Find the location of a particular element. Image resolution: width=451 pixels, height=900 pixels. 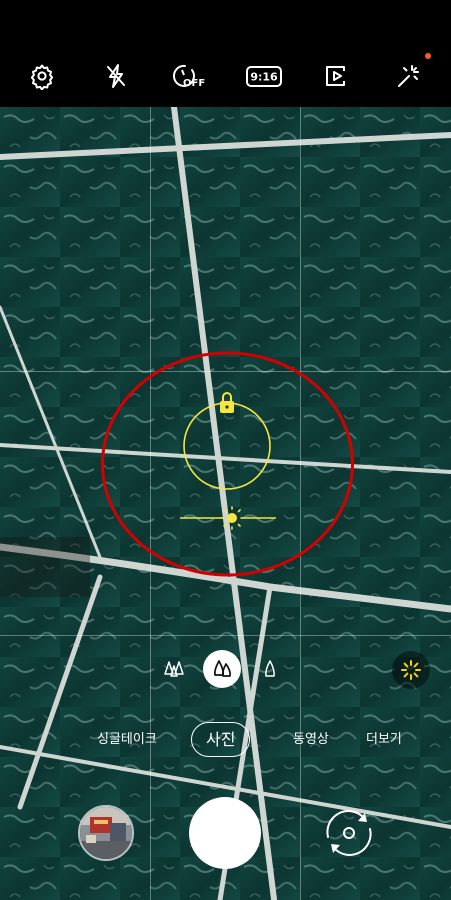

aspect-ratio-label: 9:16 is located at coordinates (264, 77).